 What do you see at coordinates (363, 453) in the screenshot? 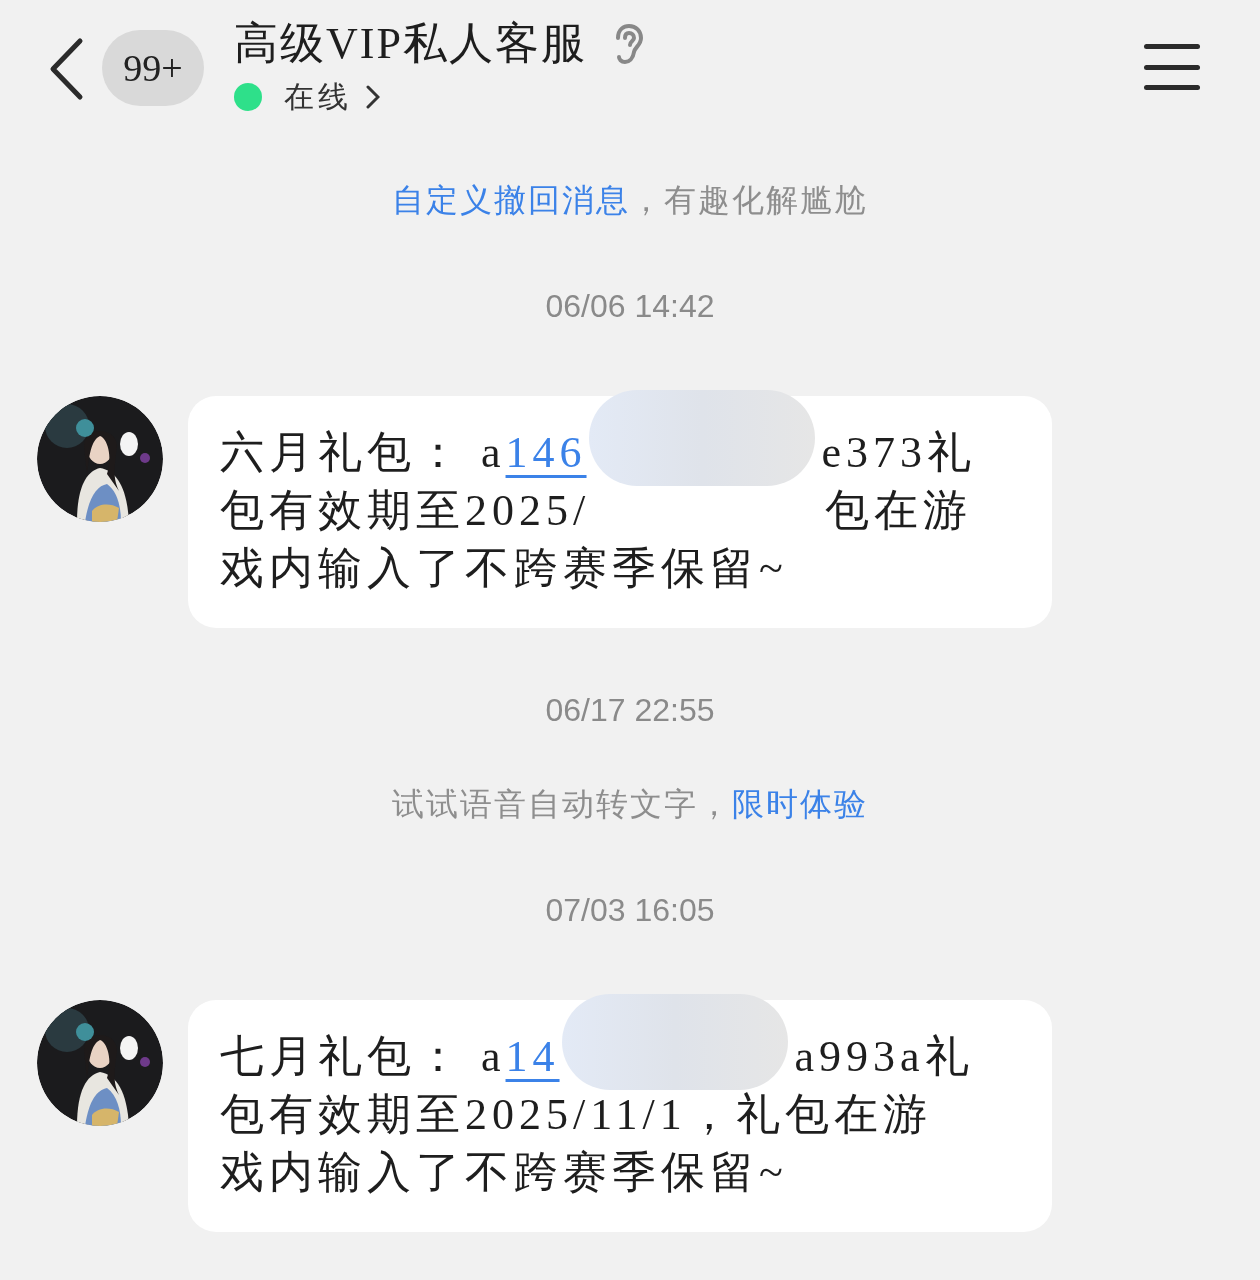
I see `message-text: 六月礼包： a` at bounding box center [363, 453].